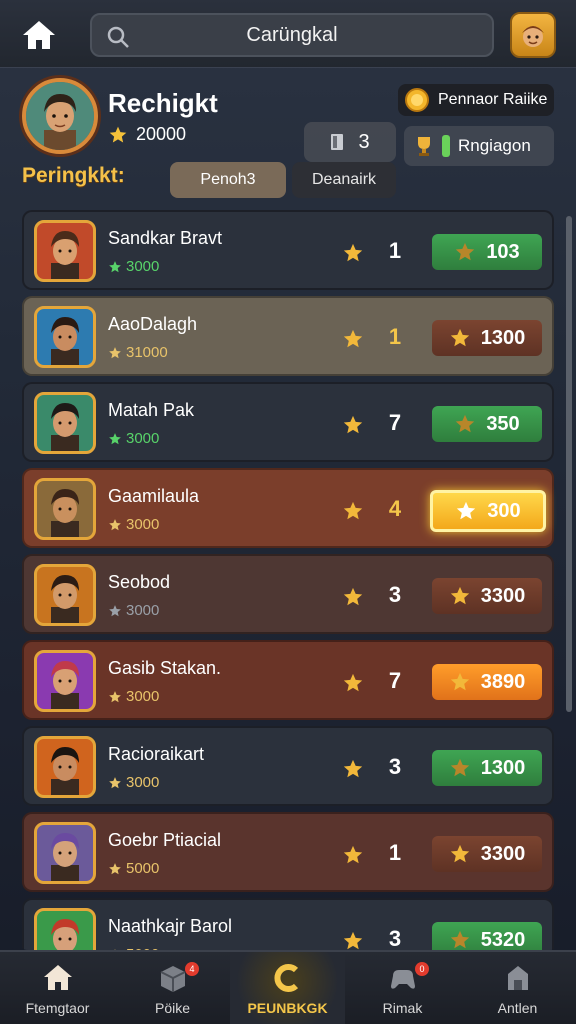 This screenshot has width=576, height=1024. Describe the element at coordinates (288, 250) in the screenshot. I see `leaderboard-row: Sandkar Bravt 3000 1 103` at that location.